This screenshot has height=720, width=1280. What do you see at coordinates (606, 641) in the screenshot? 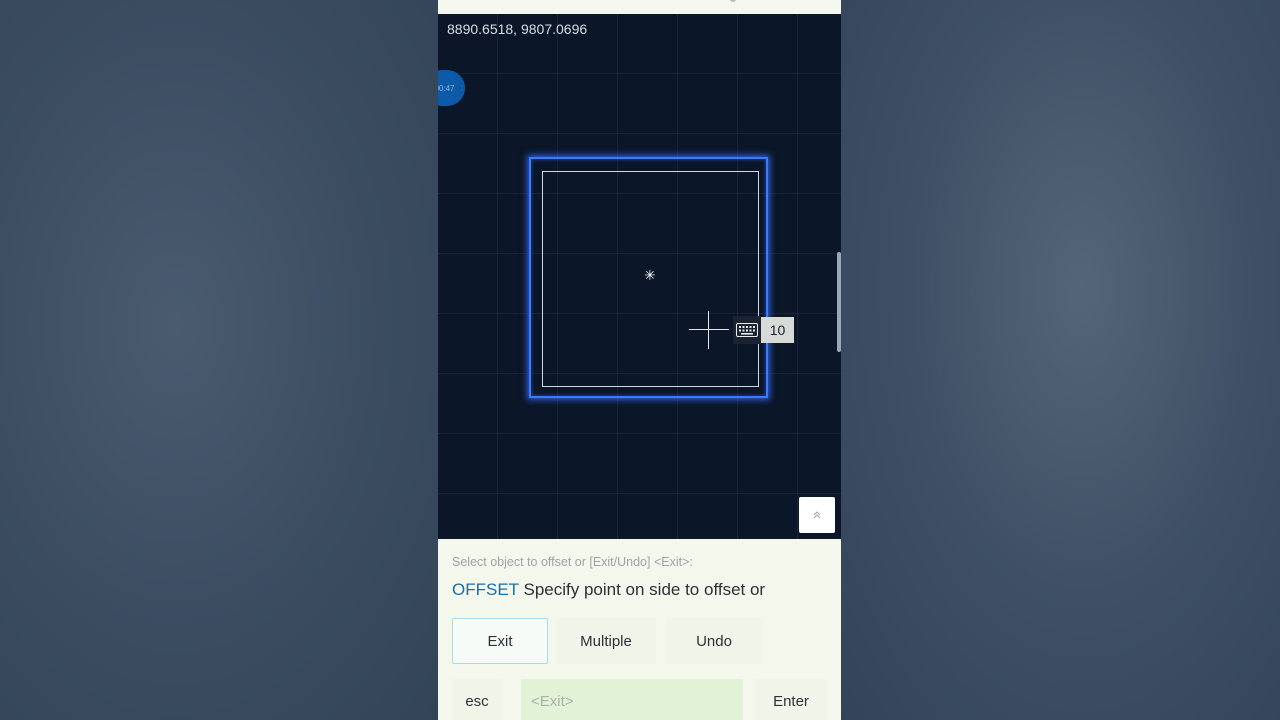
I see `option-multiple-button: Multiple` at bounding box center [606, 641].